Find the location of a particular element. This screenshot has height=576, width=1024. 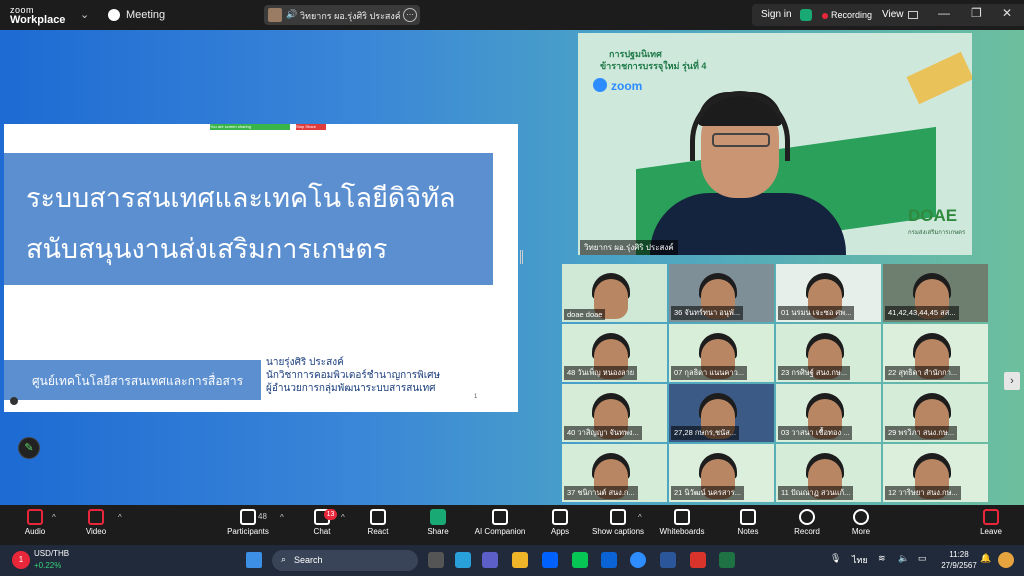

split-divider-handle is located at coordinates (521, 257).